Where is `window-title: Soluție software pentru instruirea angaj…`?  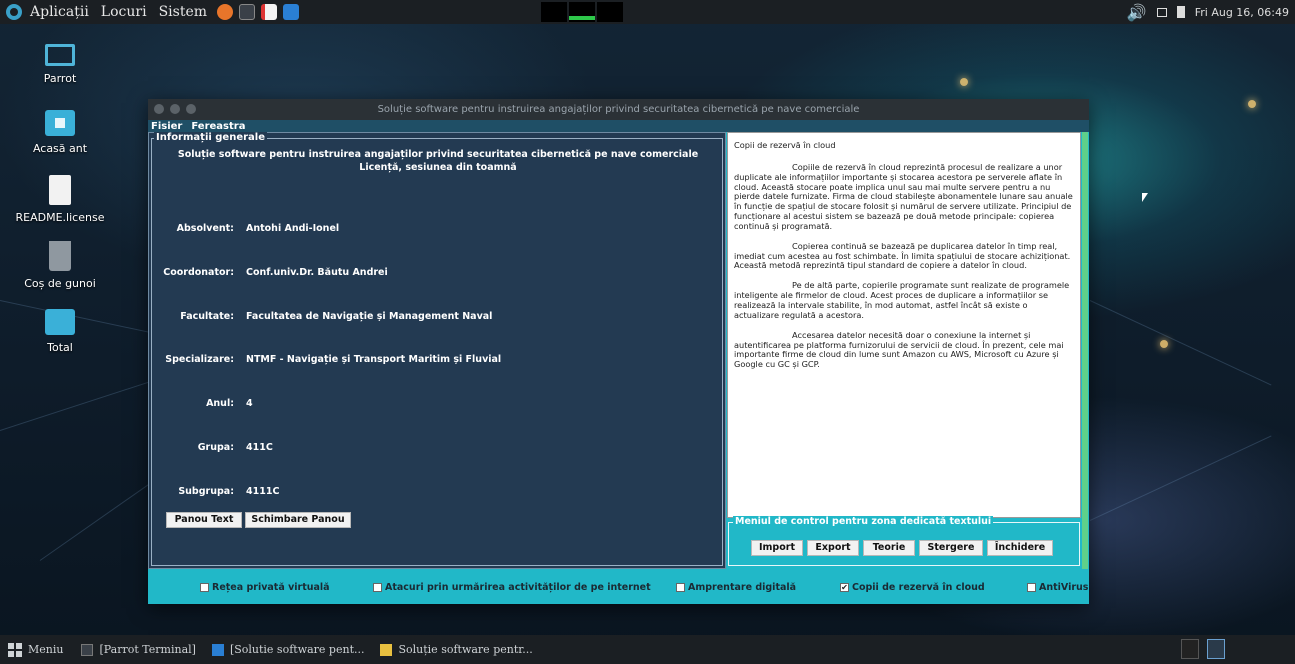 window-title: Soluție software pentru instruirea angaj… is located at coordinates (618, 109).